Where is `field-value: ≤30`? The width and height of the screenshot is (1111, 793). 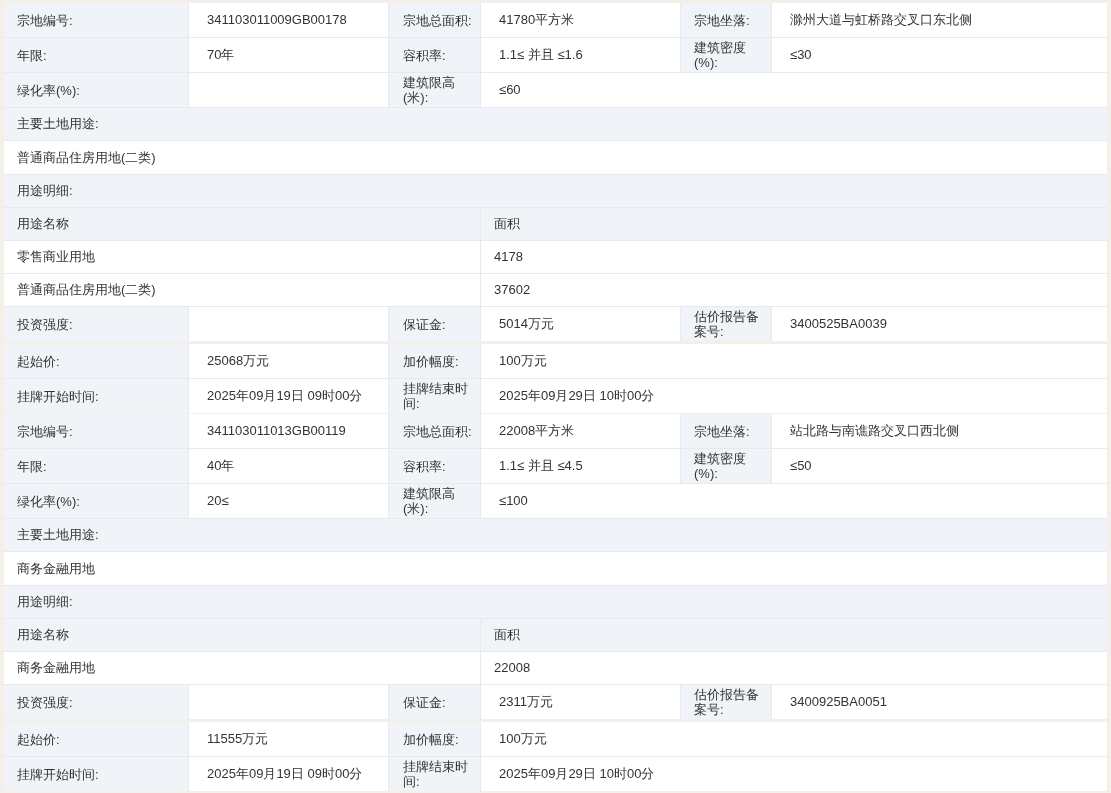
field-value: ≤30 is located at coordinates (939, 55).